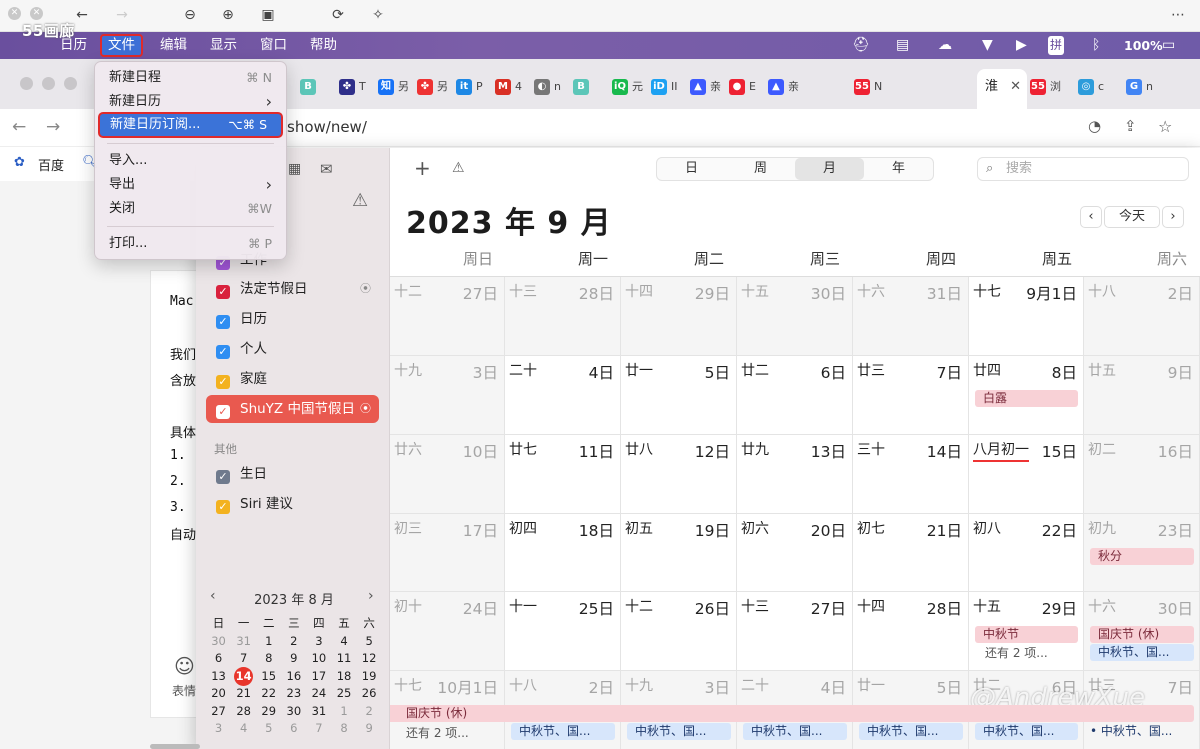 The height and width of the screenshot is (749, 1200). Describe the element at coordinates (190, 244) in the screenshot. I see `file-menu-item: 打印... ⌘ P` at that location.